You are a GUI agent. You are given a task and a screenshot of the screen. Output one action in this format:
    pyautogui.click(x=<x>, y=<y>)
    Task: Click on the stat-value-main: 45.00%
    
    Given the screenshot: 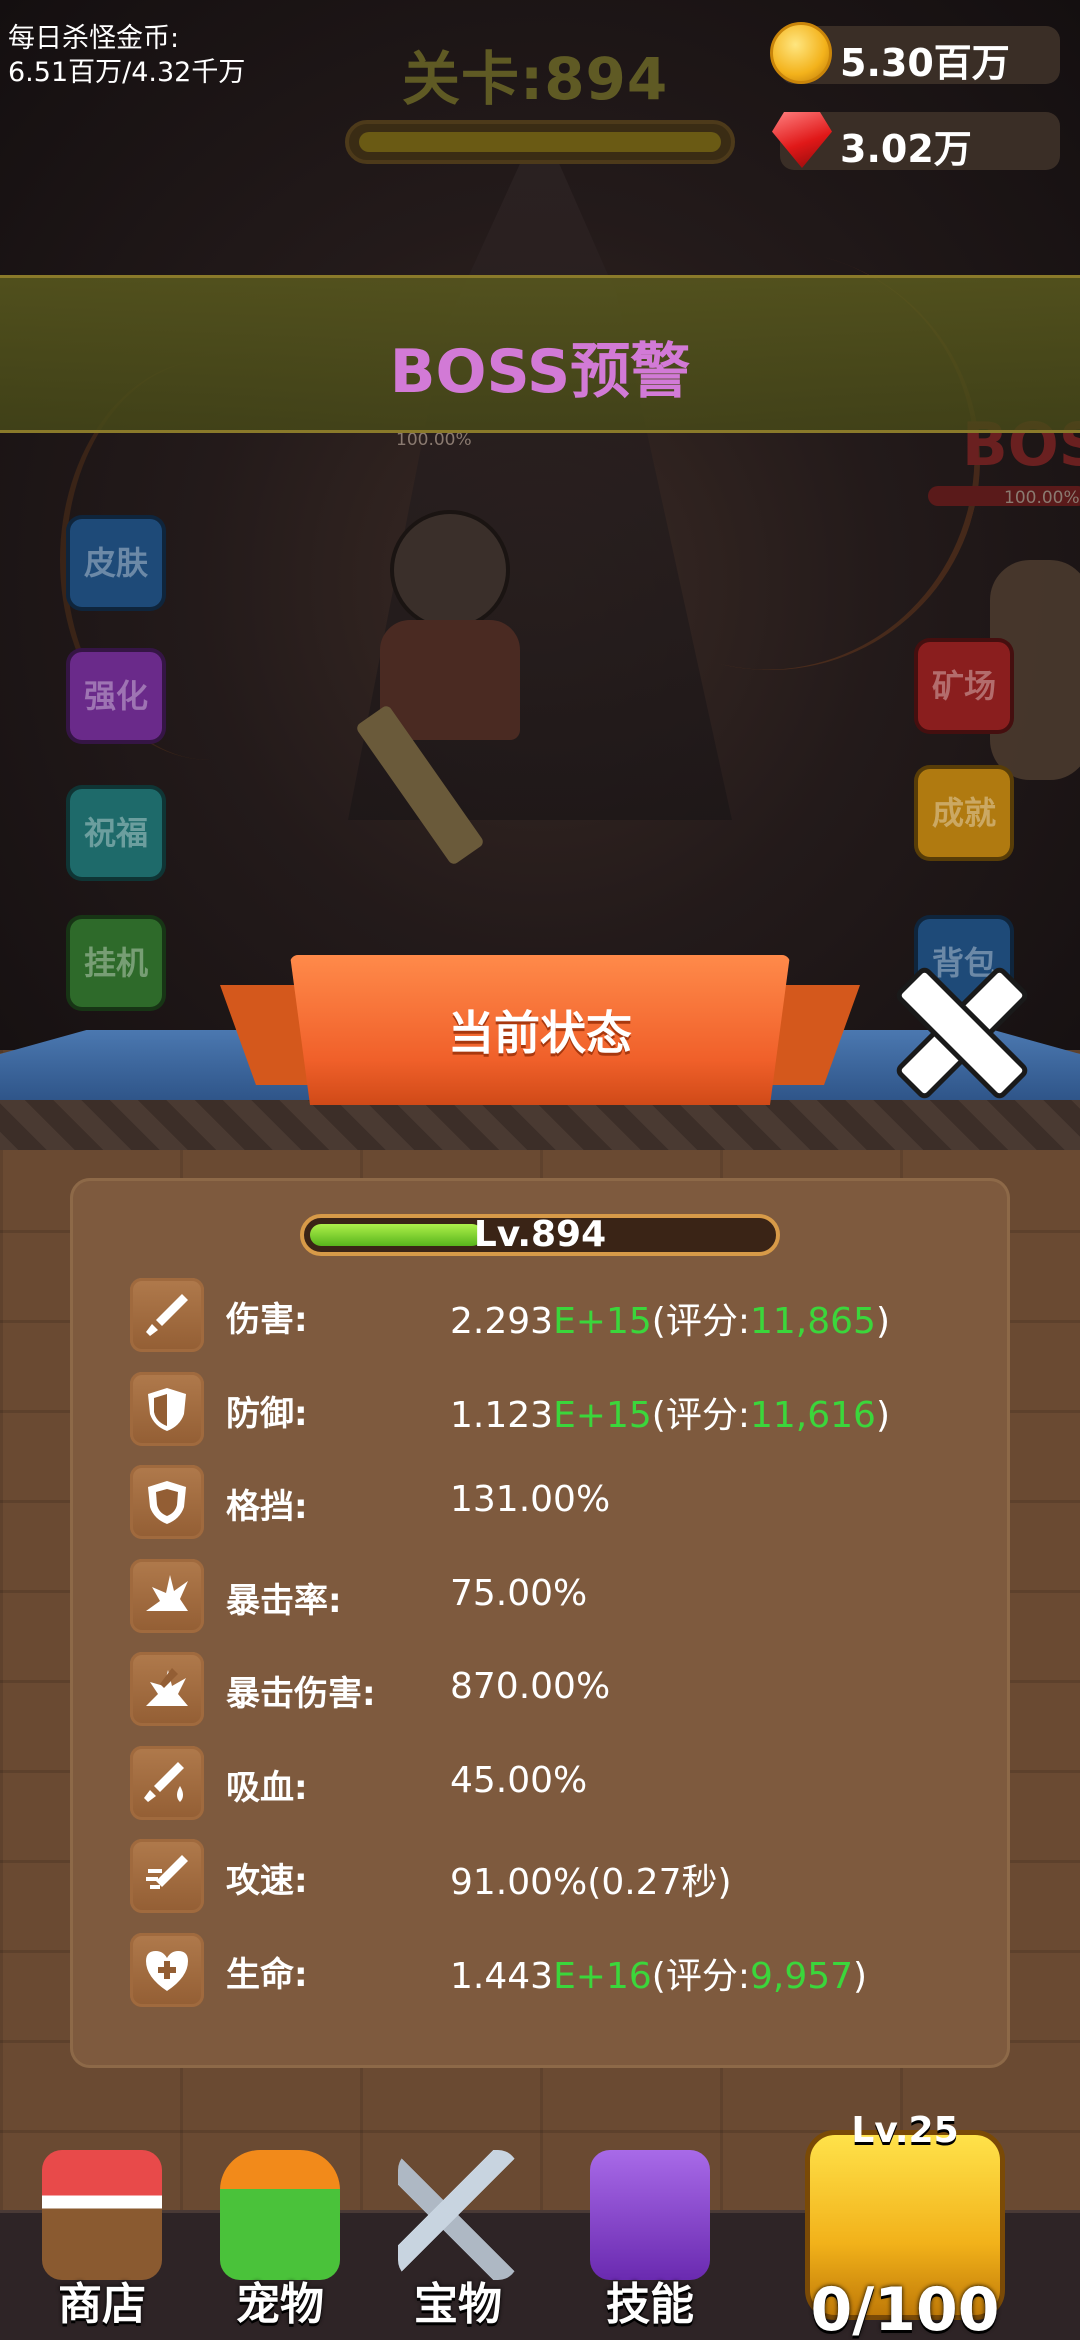 What is the action you would take?
    pyautogui.click(x=519, y=1780)
    